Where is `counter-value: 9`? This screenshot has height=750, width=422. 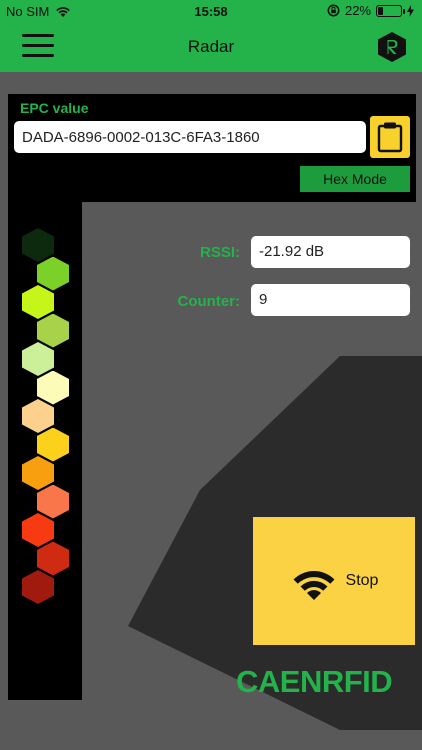 counter-value: 9 is located at coordinates (330, 300).